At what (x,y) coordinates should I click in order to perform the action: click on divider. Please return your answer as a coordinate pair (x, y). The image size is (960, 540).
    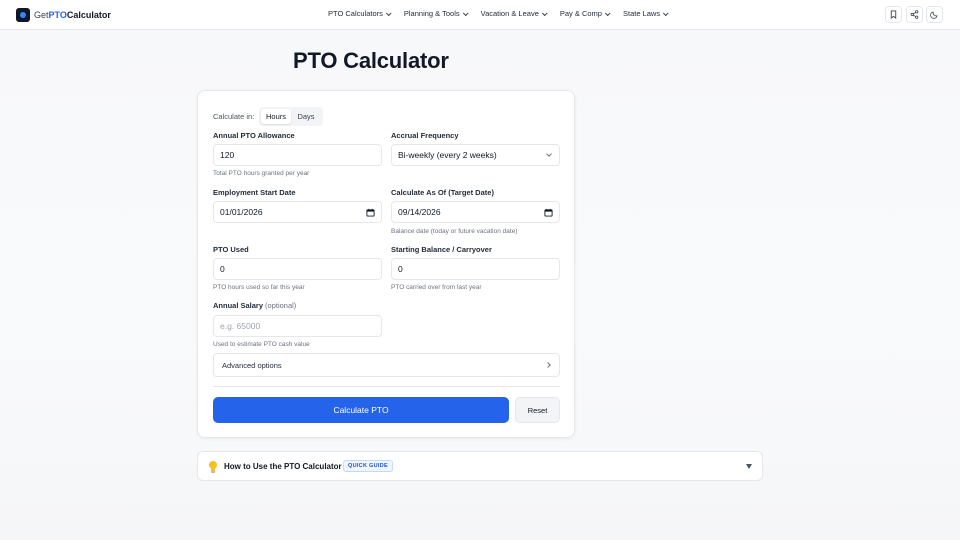
    Looking at the image, I should click on (386, 386).